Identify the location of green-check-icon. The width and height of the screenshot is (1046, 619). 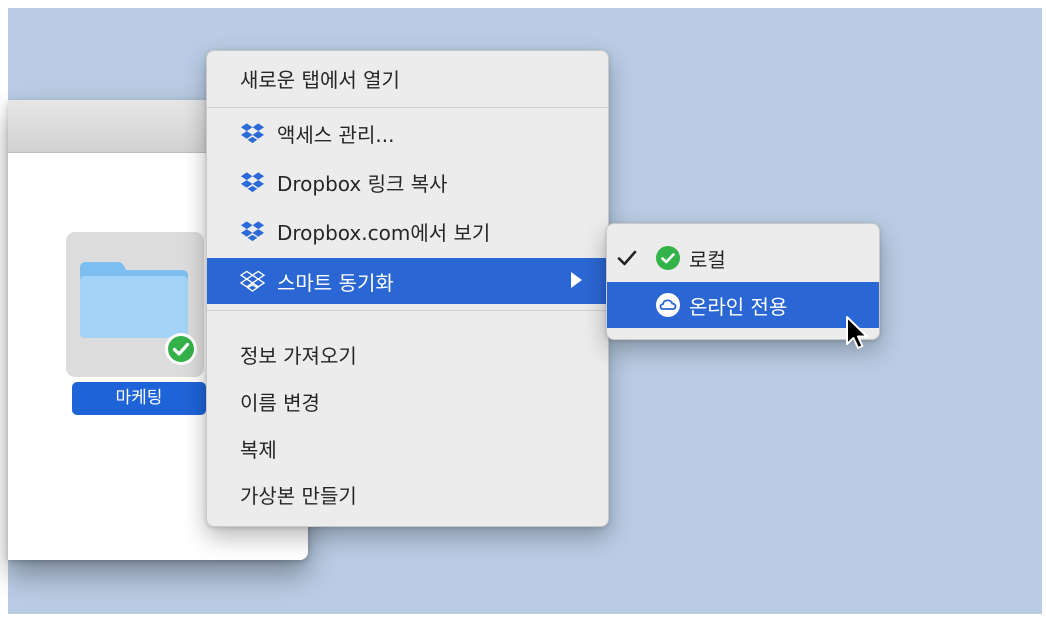
(668, 258).